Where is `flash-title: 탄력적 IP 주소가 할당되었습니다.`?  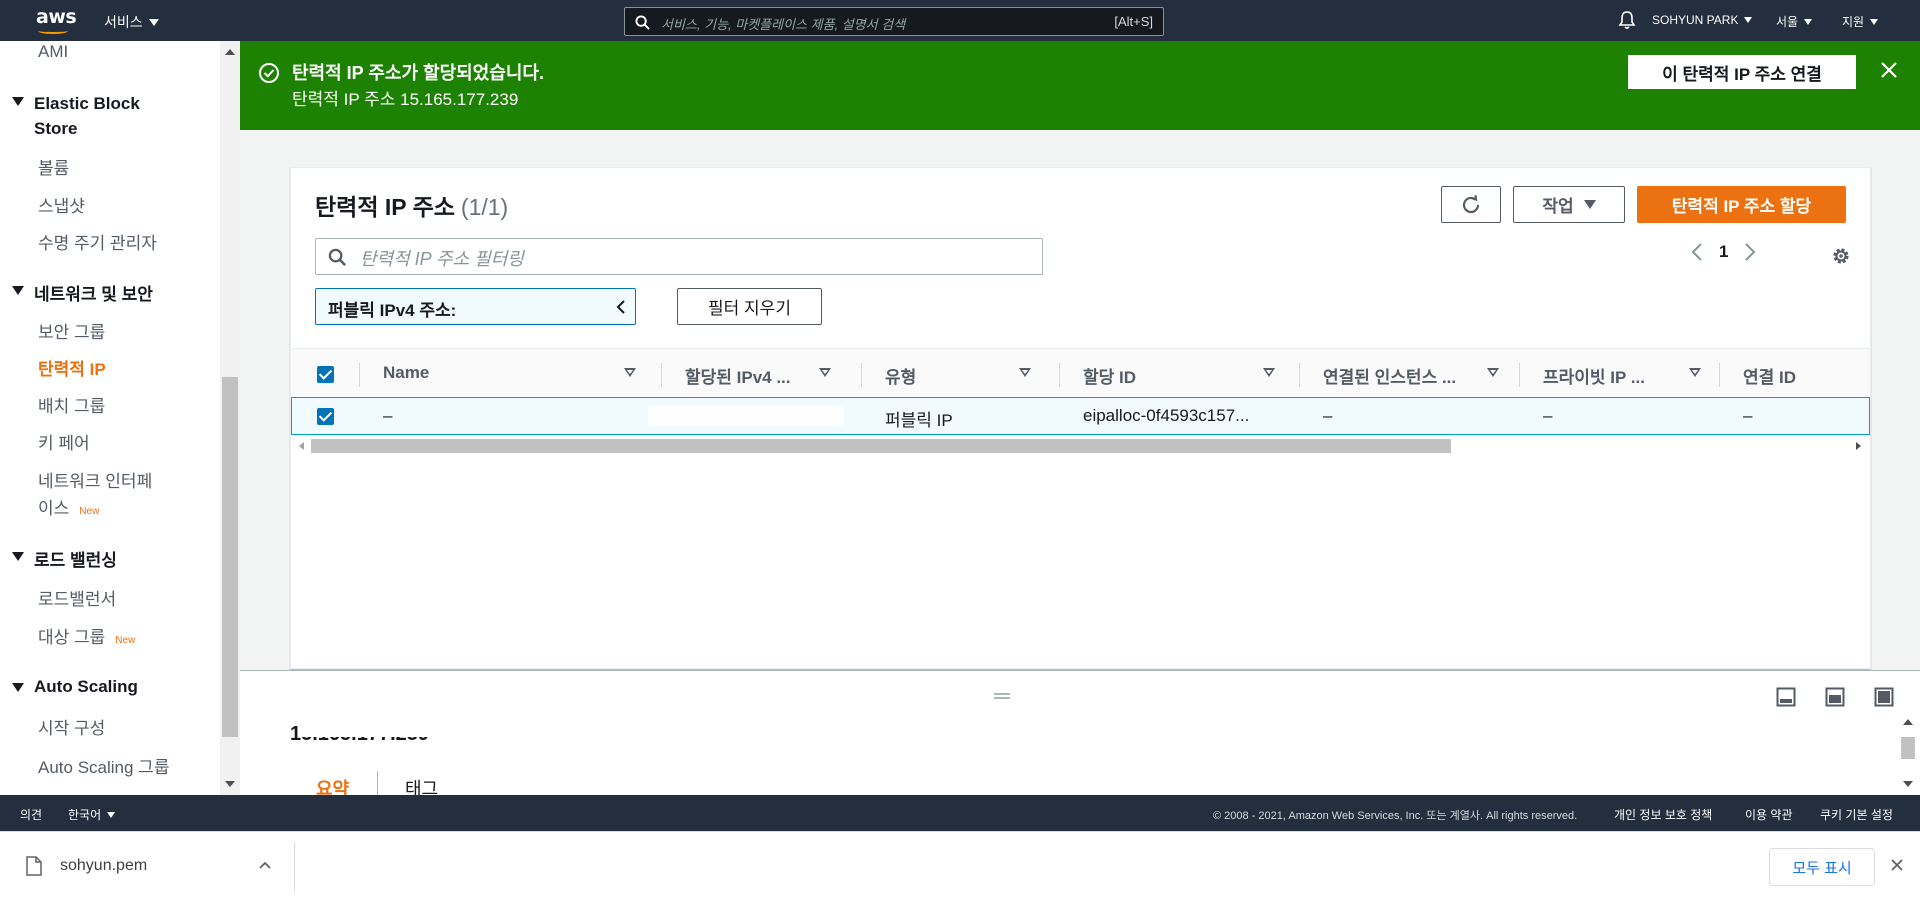 flash-title: 탄력적 IP 주소가 할당되었습니다. is located at coordinates (418, 73).